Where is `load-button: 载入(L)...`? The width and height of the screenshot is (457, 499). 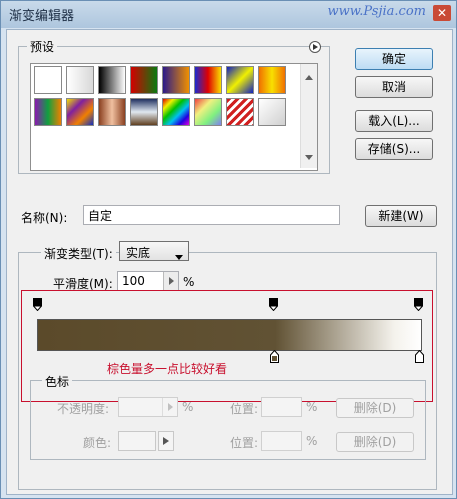 load-button: 载入(L)... is located at coordinates (394, 121).